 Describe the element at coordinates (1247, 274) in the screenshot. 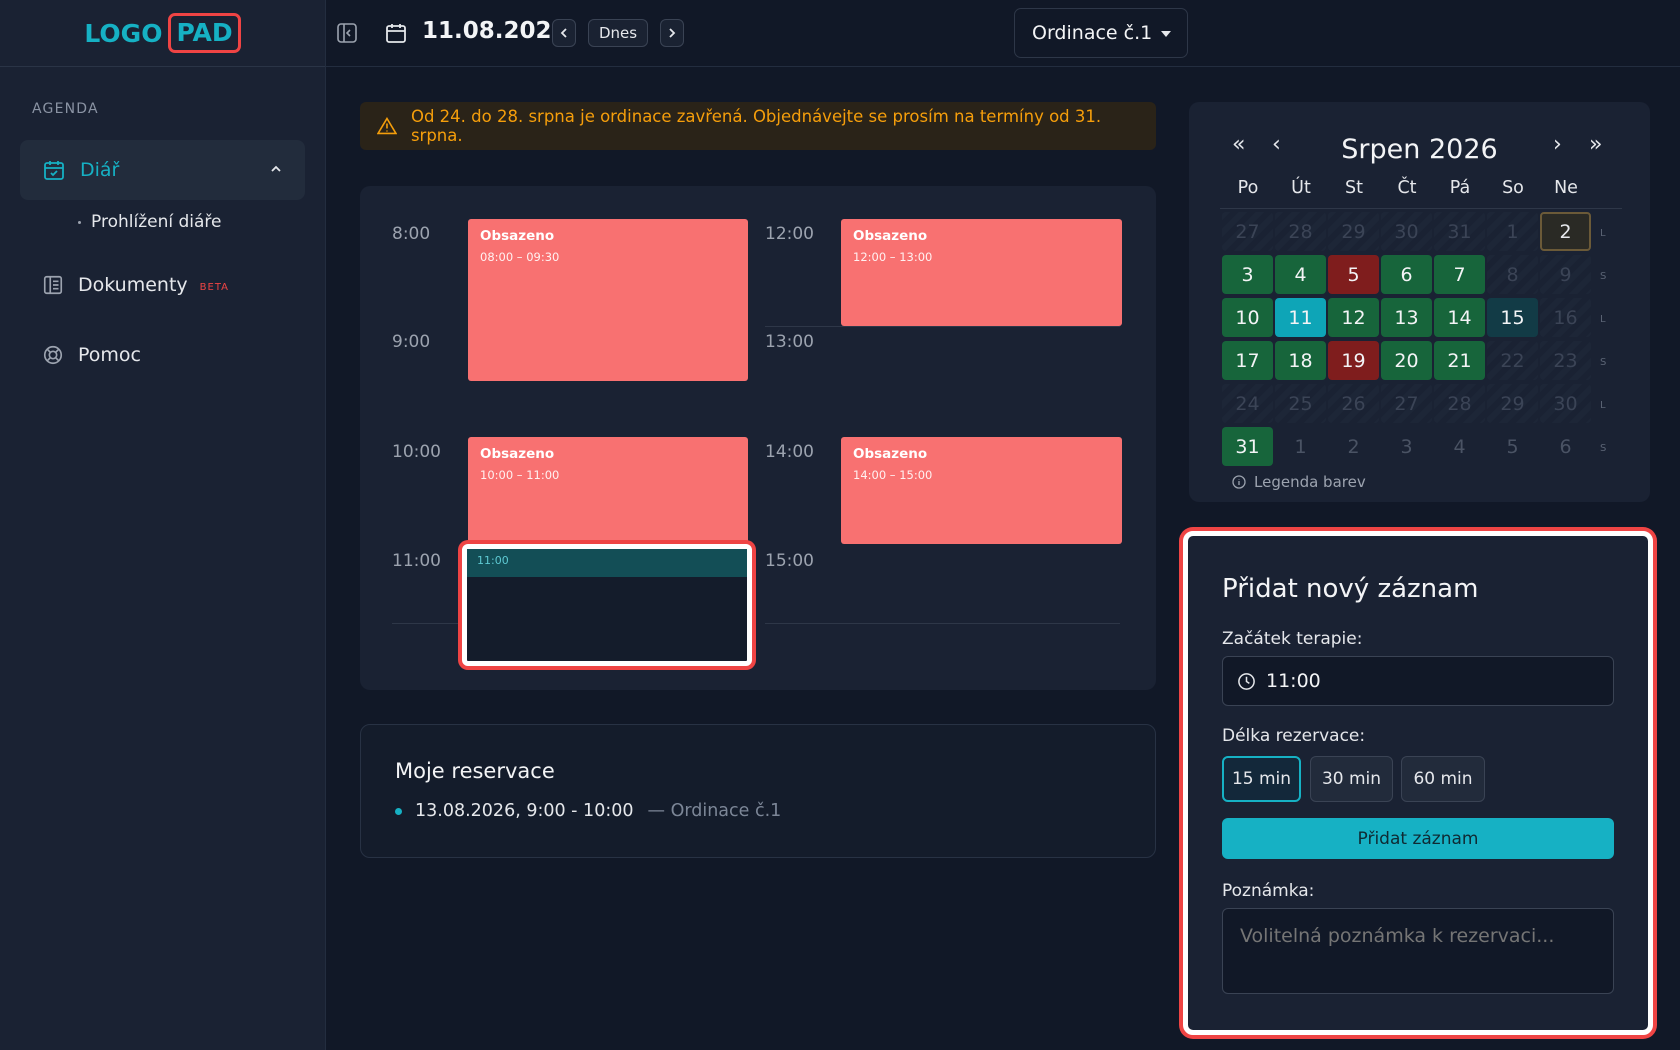

I see `calendar-day: 3` at that location.